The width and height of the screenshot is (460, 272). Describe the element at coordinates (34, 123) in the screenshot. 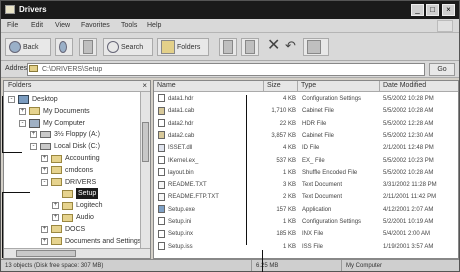

I see `computer-icon` at that location.